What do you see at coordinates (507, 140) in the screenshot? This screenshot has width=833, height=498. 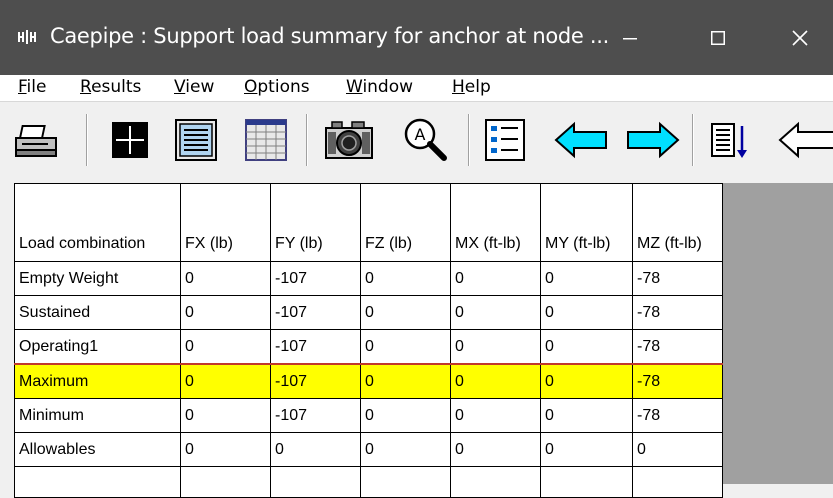 I see `list-button` at bounding box center [507, 140].